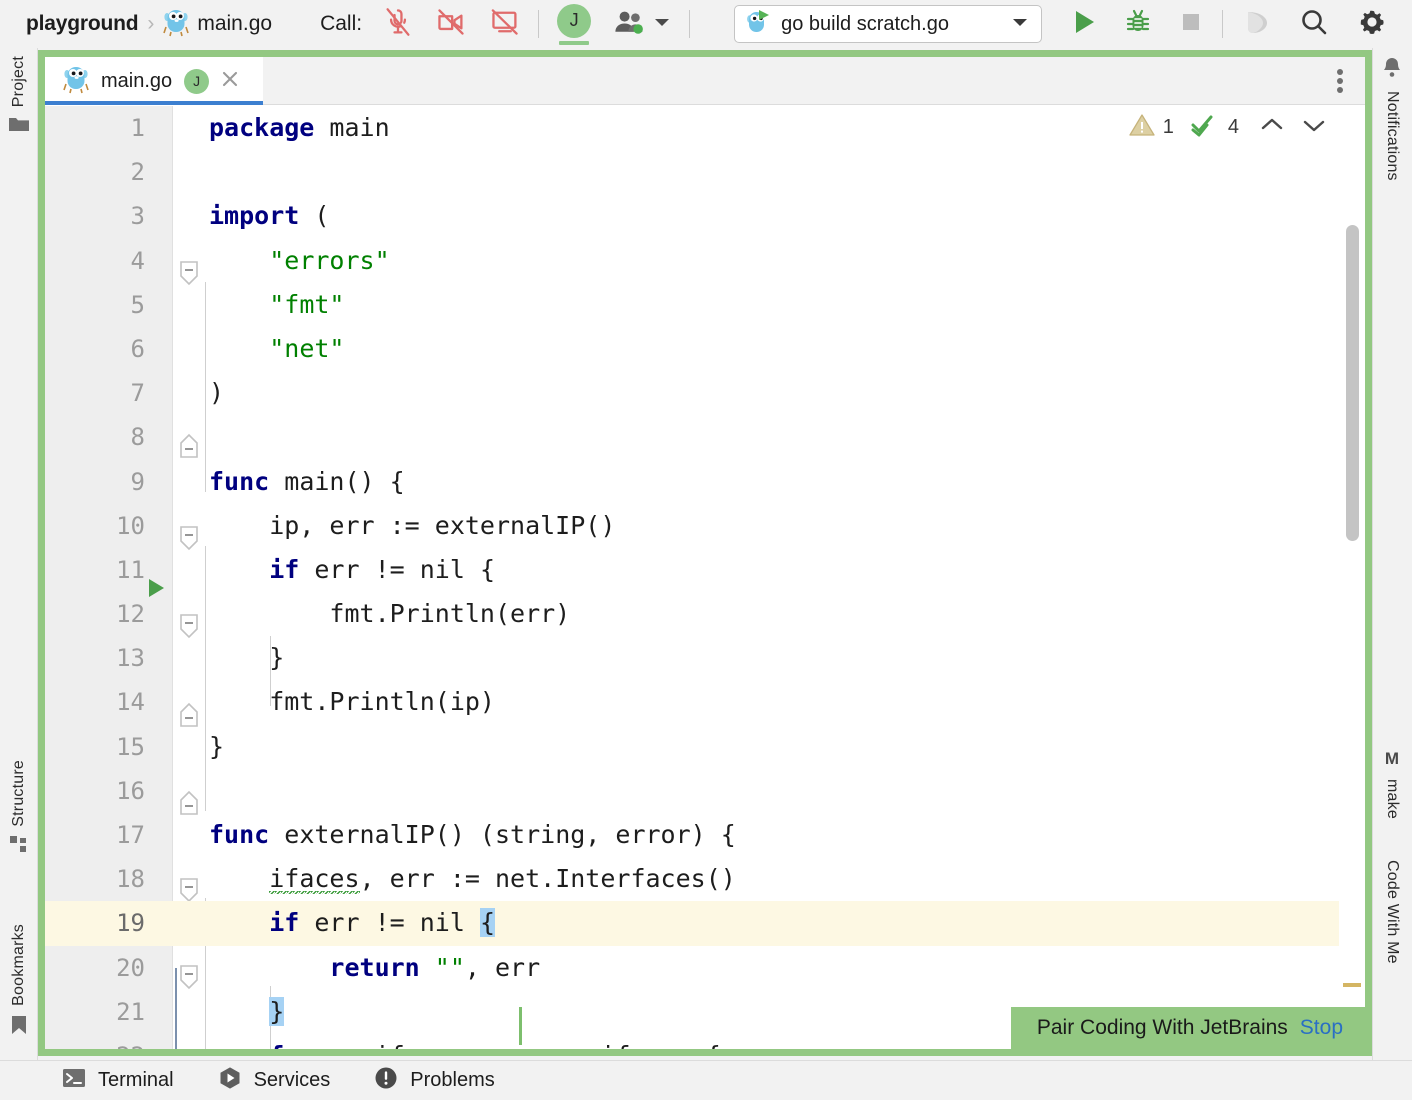 This screenshot has width=1412, height=1100. Describe the element at coordinates (1084, 24) in the screenshot. I see `run-button` at that location.